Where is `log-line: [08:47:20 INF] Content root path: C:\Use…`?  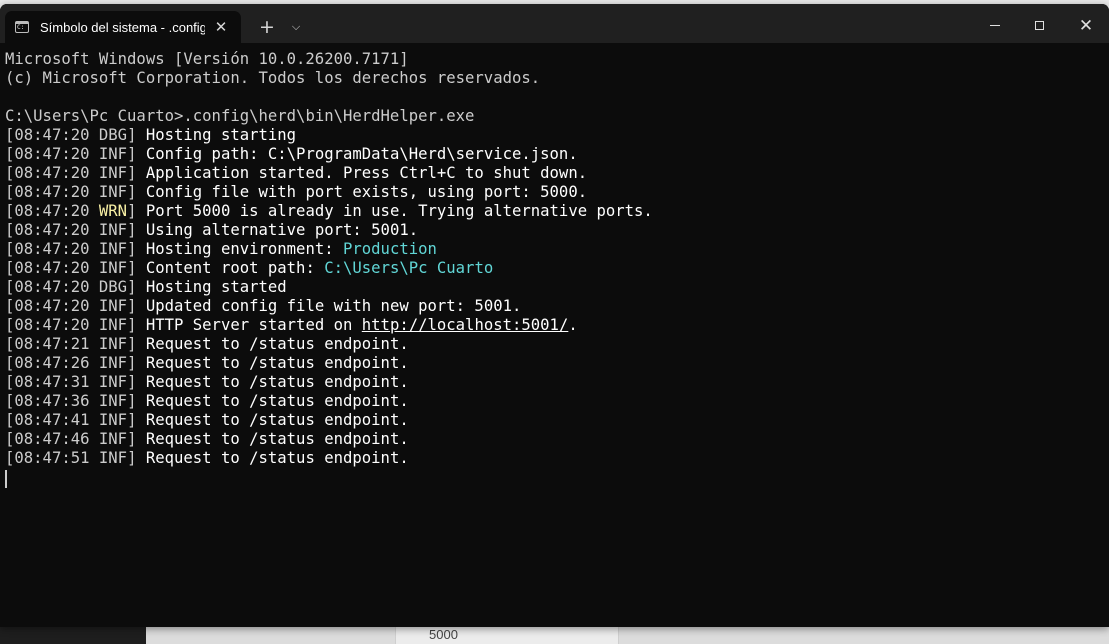 log-line: [08:47:20 INF] Content root path: C:\Use… is located at coordinates (550, 268).